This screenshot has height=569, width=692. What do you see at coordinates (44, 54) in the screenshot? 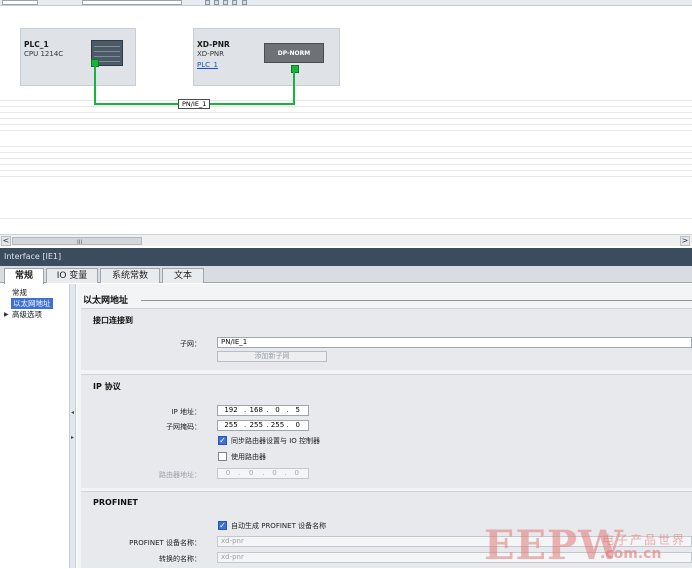
I see `device-type: CPU 1214C` at bounding box center [44, 54].